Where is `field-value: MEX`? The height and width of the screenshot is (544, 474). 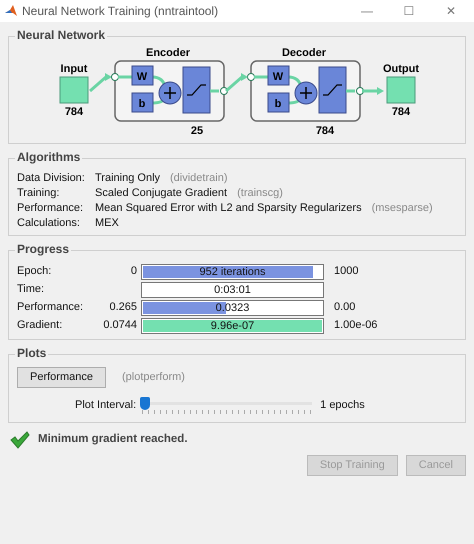 field-value: MEX is located at coordinates (107, 223).